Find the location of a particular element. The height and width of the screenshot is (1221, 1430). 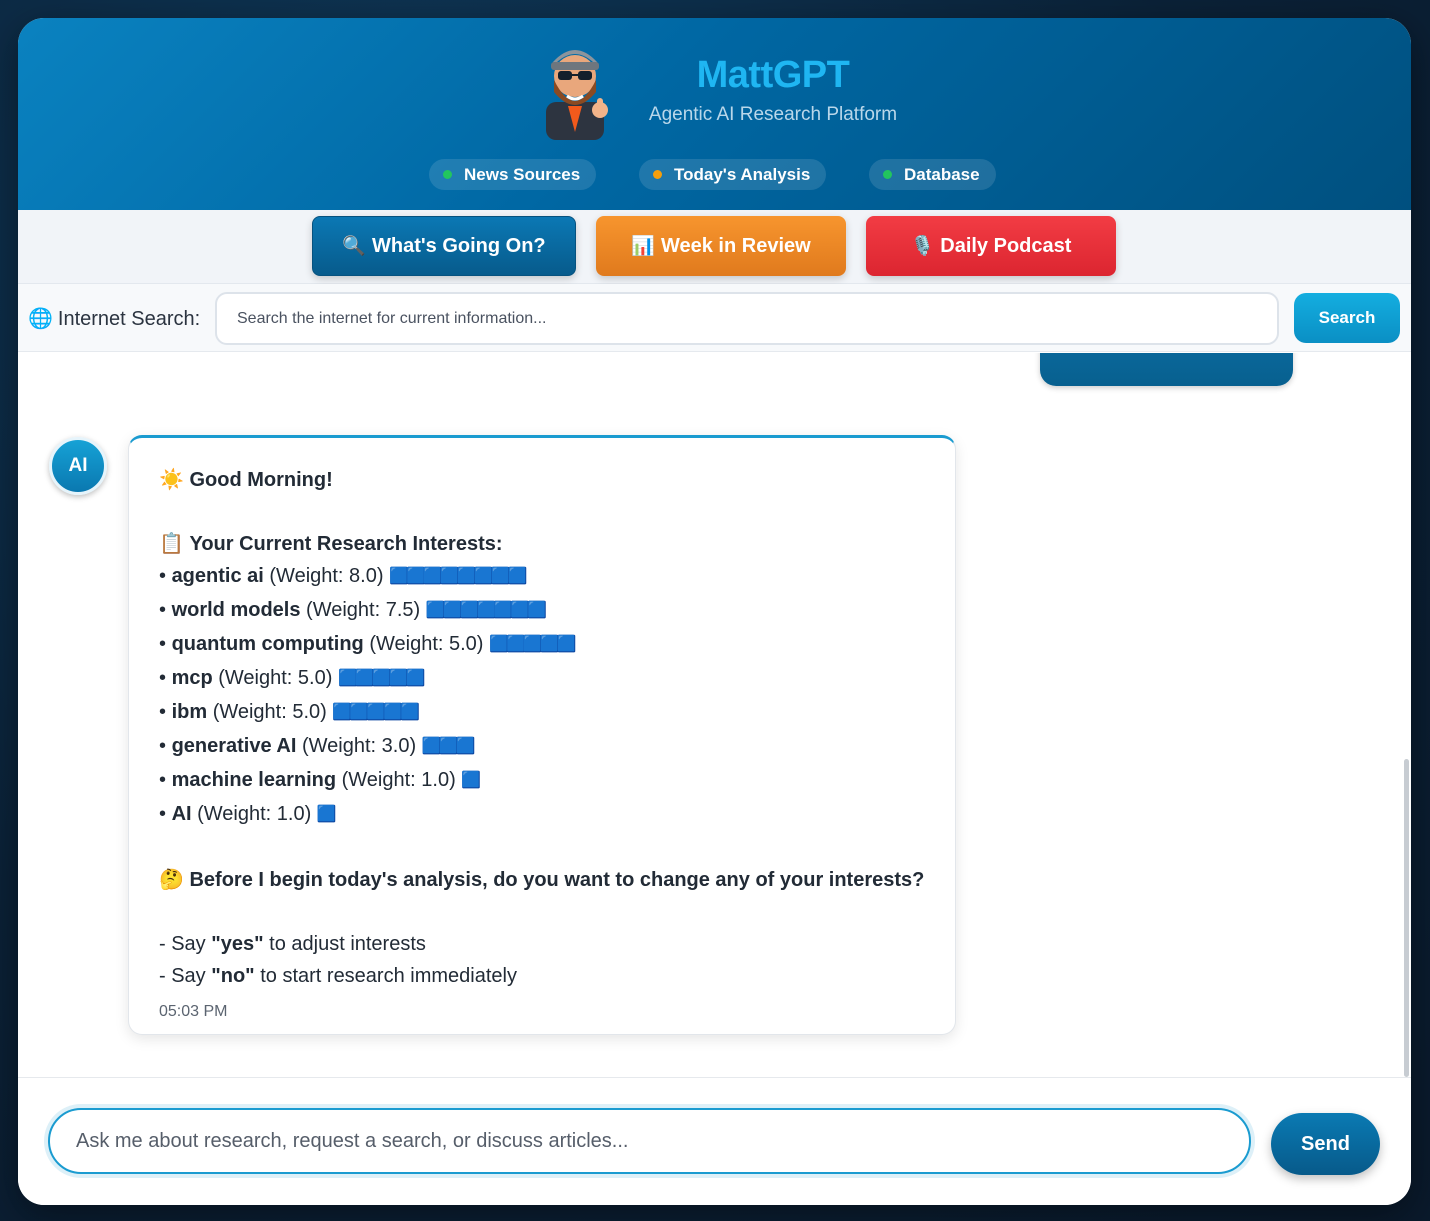

chat-input is located at coordinates (649, 1141).